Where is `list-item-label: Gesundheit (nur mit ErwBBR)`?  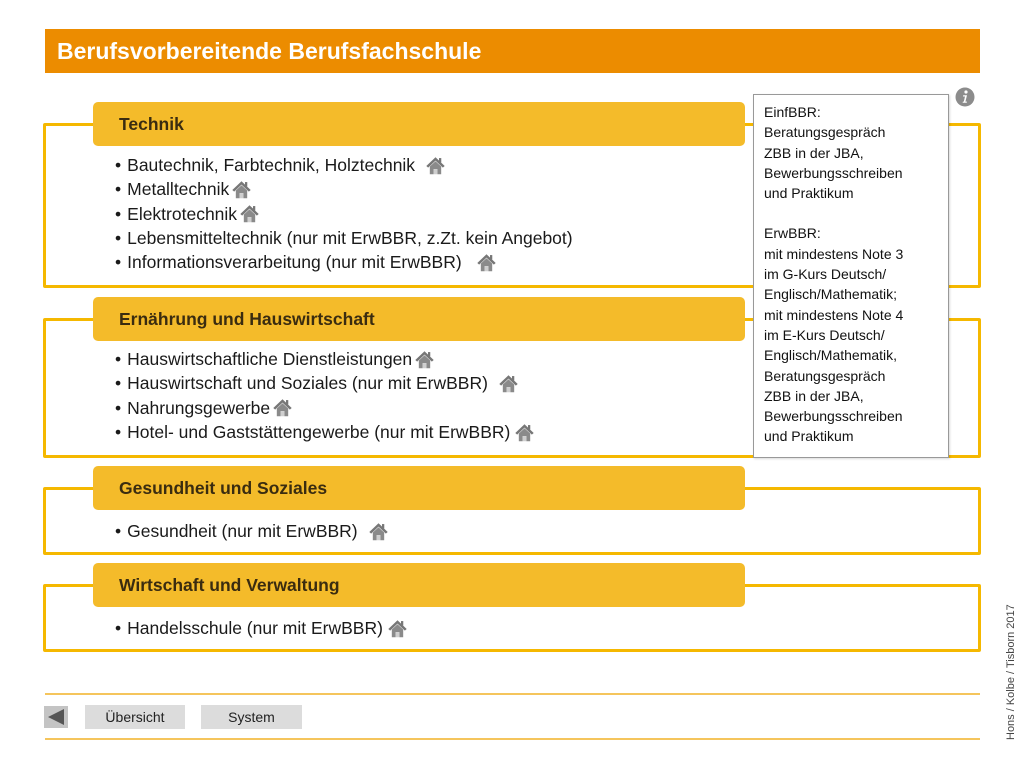
list-item-label: Gesundheit (nur mit ErwBBR) is located at coordinates (242, 531).